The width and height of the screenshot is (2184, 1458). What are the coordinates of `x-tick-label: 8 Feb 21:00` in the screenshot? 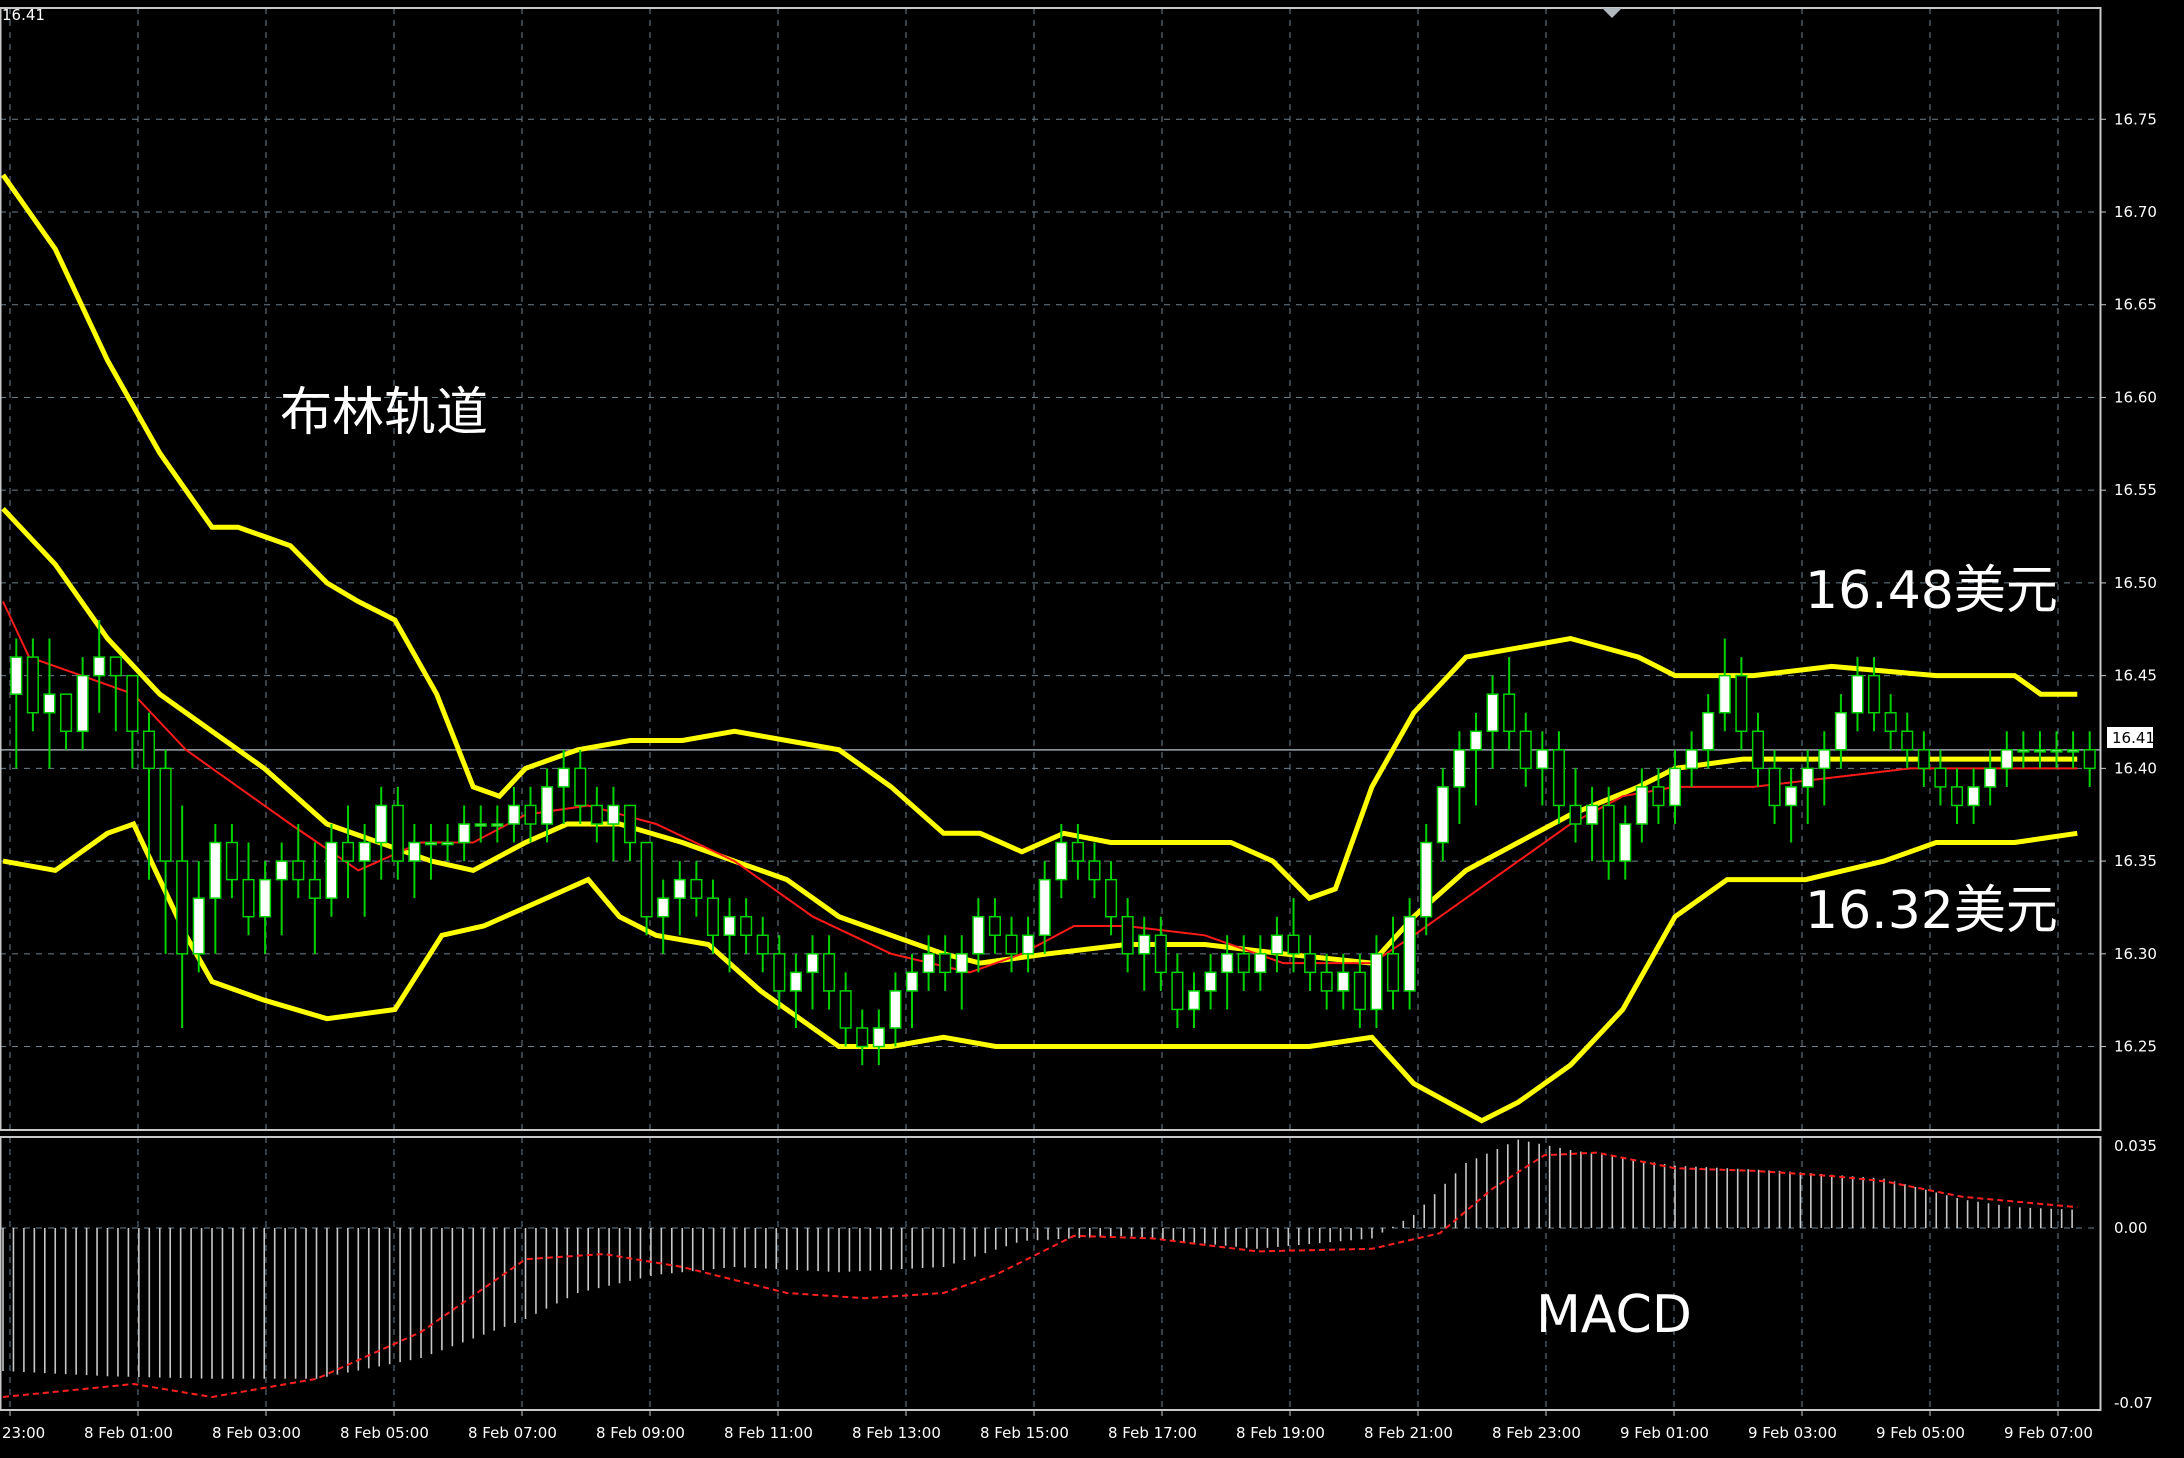 It's located at (1408, 1433).